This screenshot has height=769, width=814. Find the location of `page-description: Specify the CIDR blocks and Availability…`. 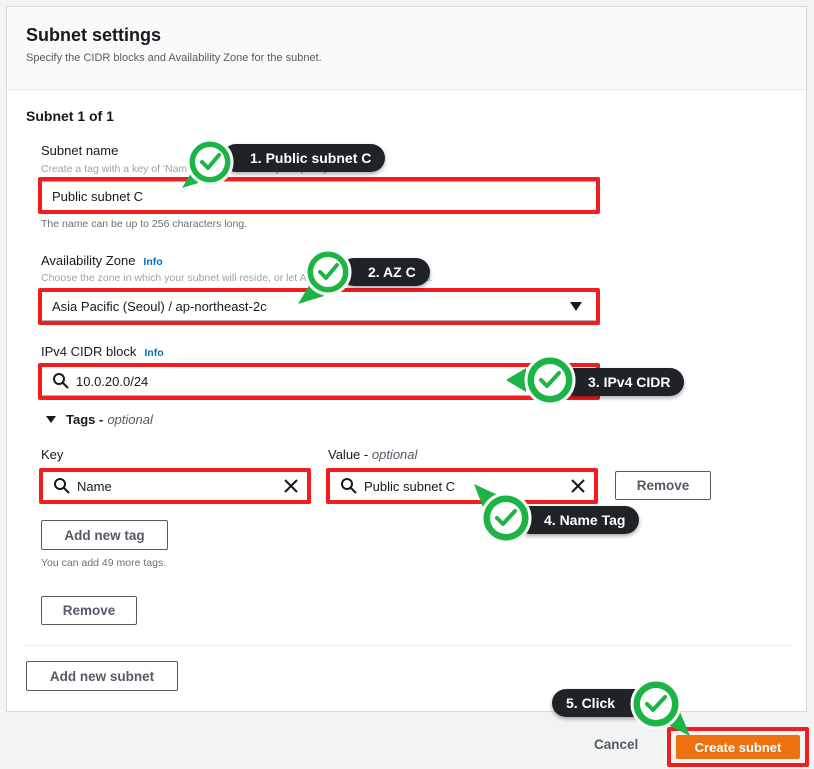

page-description: Specify the CIDR blocks and Availability… is located at coordinates (174, 58).